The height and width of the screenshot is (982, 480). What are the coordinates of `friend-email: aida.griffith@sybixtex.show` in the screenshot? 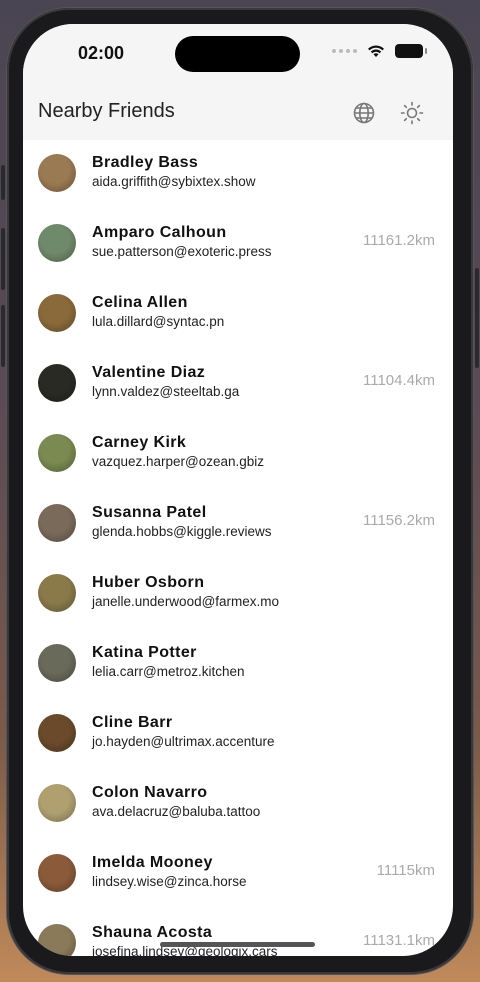 It's located at (174, 181).